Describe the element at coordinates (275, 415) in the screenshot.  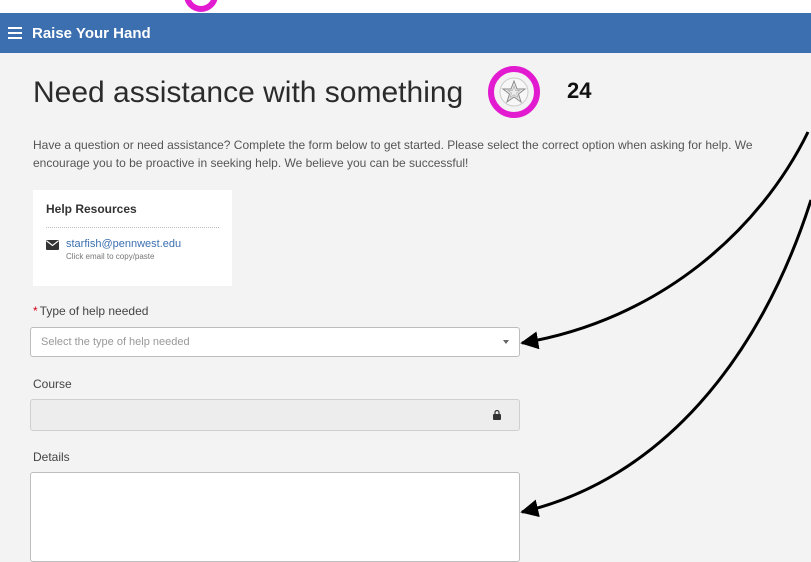
I see `course-field` at that location.